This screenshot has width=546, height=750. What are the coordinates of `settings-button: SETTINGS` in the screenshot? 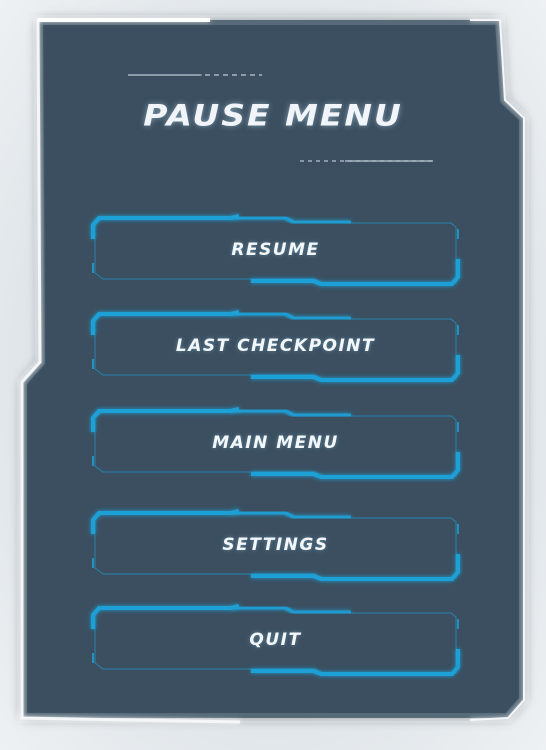 It's located at (275, 545).